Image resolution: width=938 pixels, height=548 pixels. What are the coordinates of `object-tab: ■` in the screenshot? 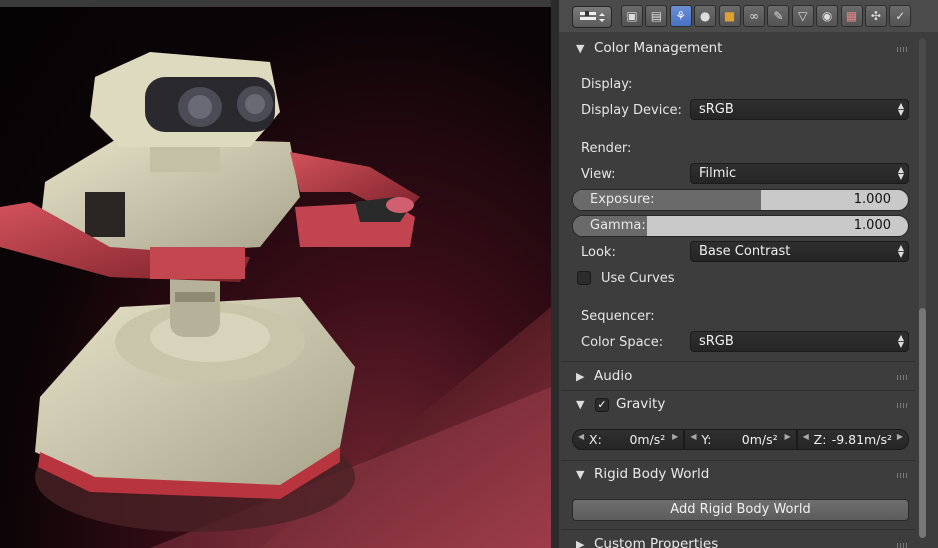 It's located at (729, 16).